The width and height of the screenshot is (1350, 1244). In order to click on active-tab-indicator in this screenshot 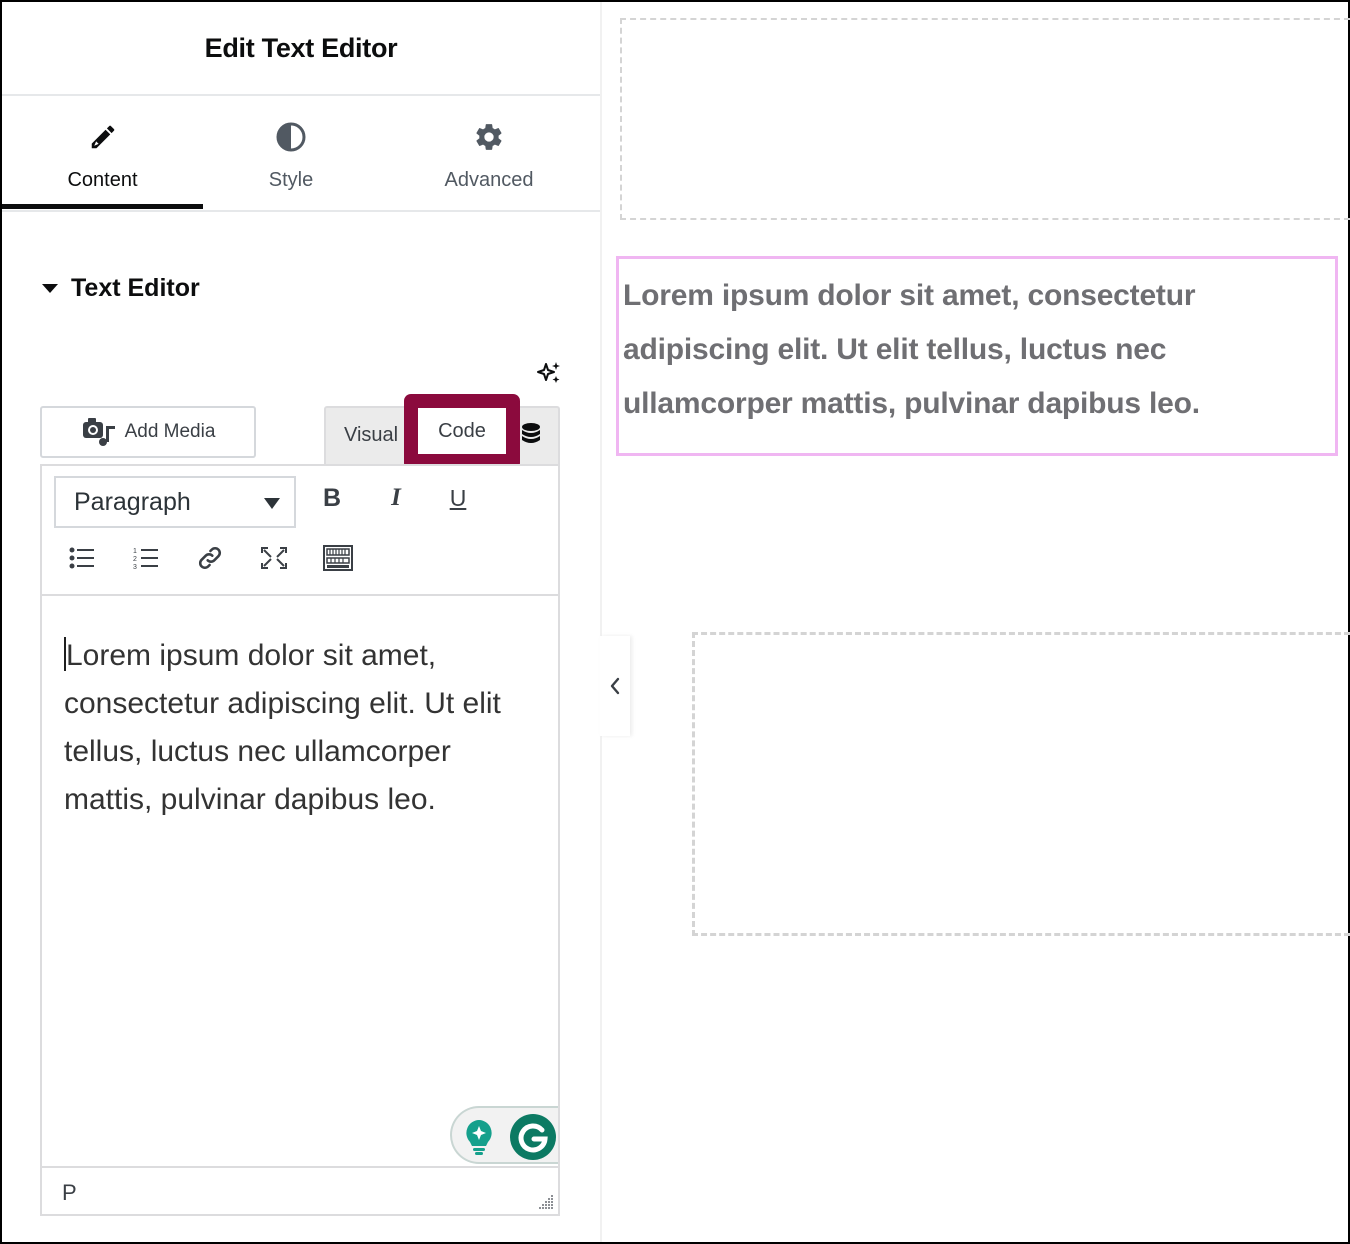, I will do `click(102, 206)`.